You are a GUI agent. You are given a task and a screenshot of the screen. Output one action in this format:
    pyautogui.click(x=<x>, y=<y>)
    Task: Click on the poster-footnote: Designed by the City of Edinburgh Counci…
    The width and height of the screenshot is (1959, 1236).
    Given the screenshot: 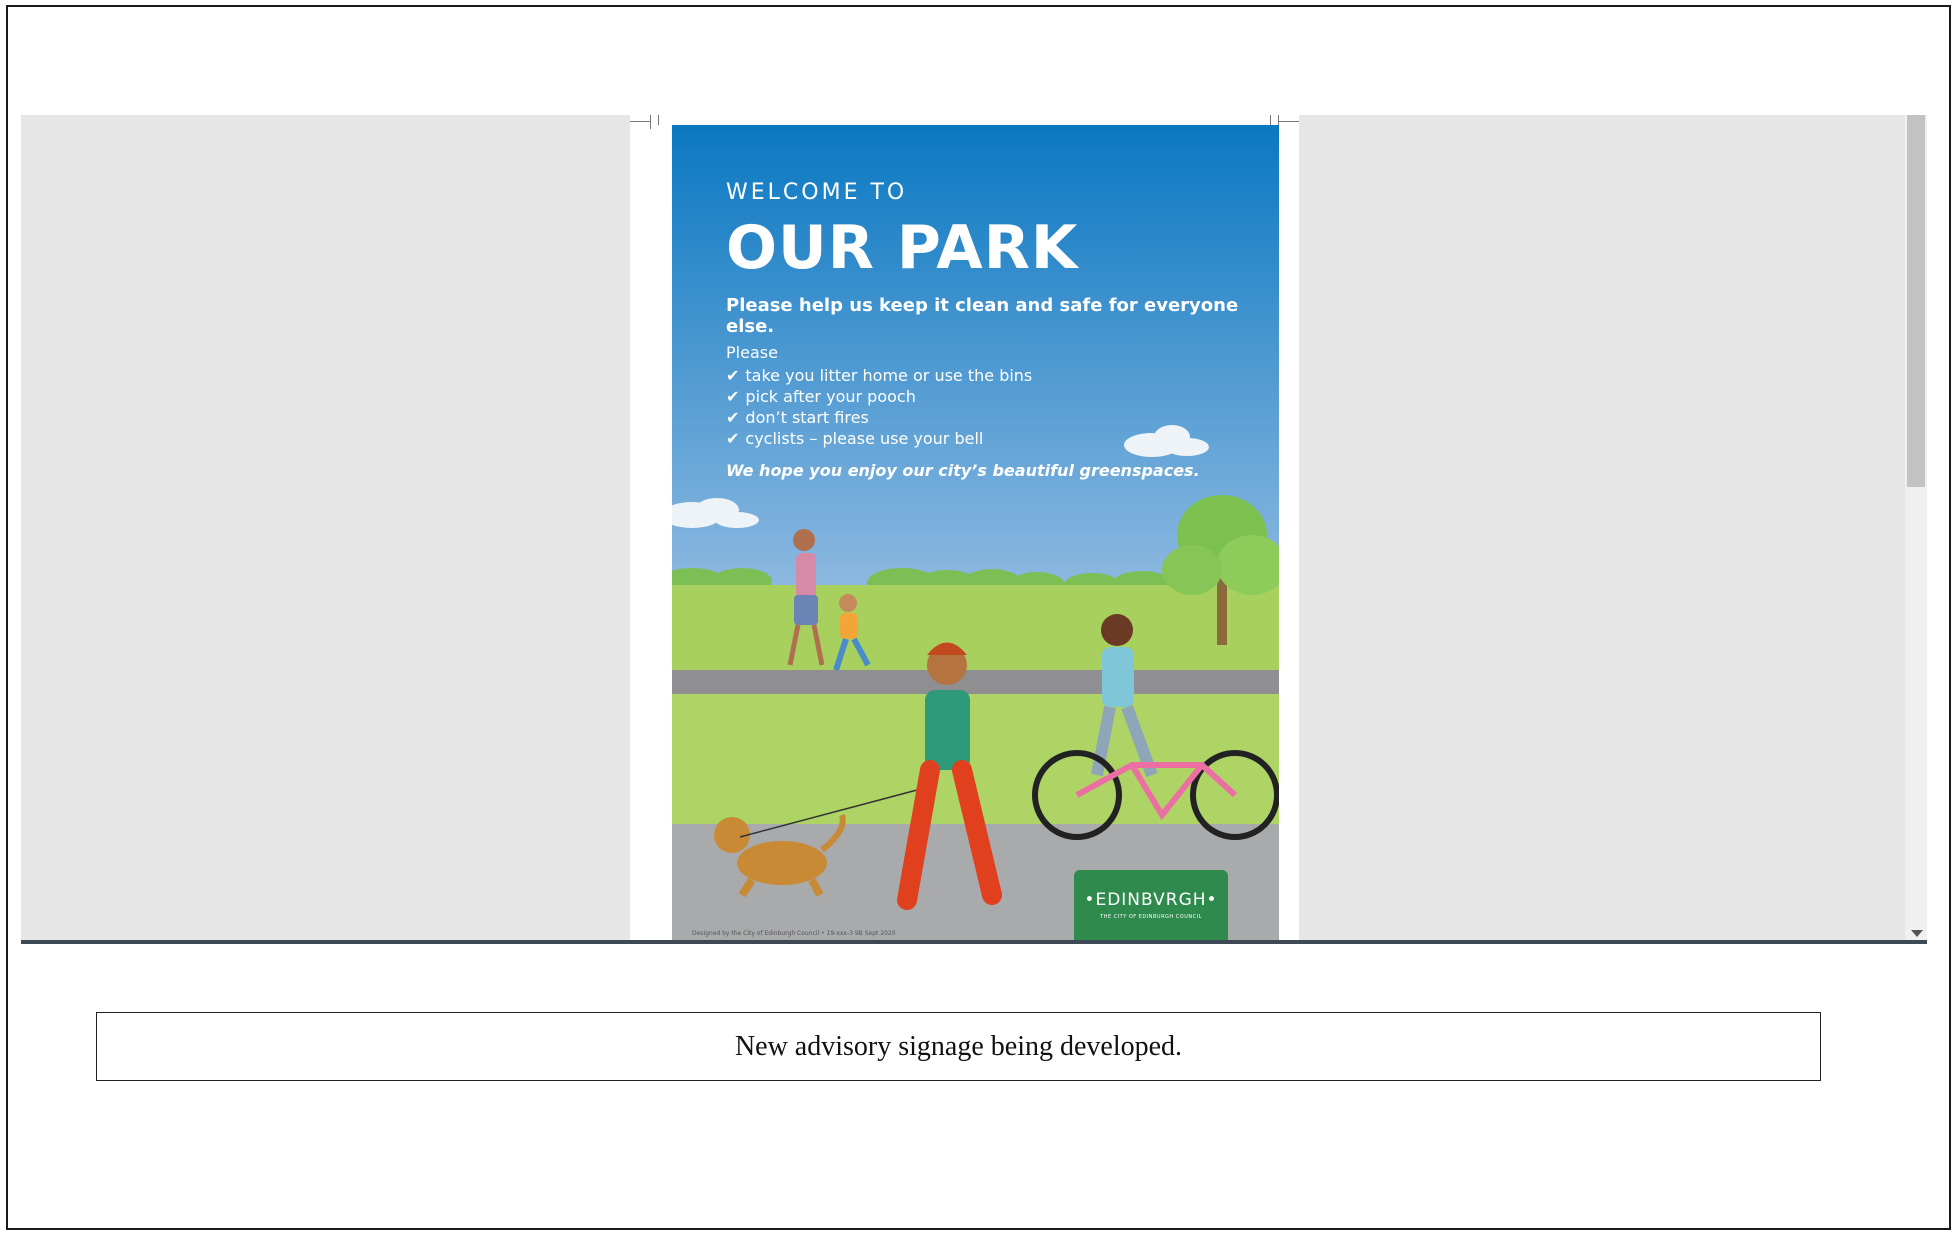 What is the action you would take?
    pyautogui.click(x=794, y=933)
    